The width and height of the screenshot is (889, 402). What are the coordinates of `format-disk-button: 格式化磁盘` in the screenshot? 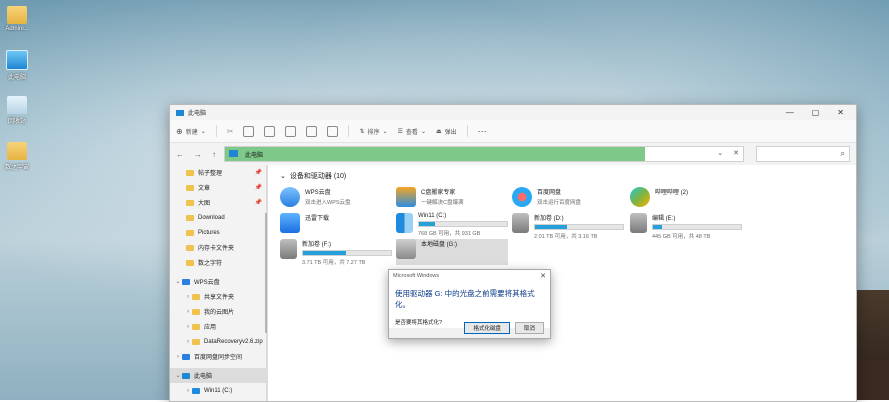 It's located at (487, 328).